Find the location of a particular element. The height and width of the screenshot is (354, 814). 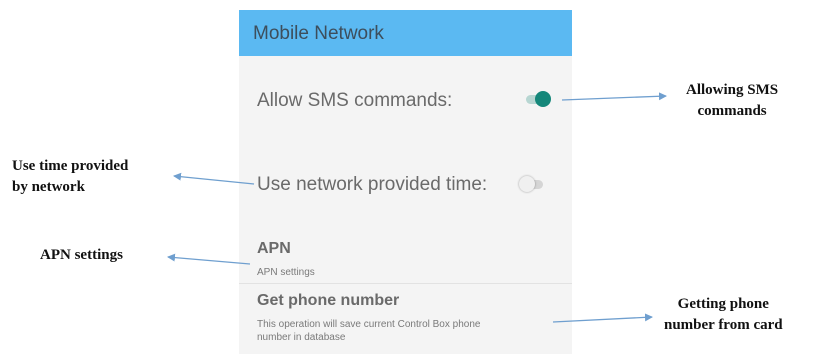

arrow-getting-phone is located at coordinates (602, 318).